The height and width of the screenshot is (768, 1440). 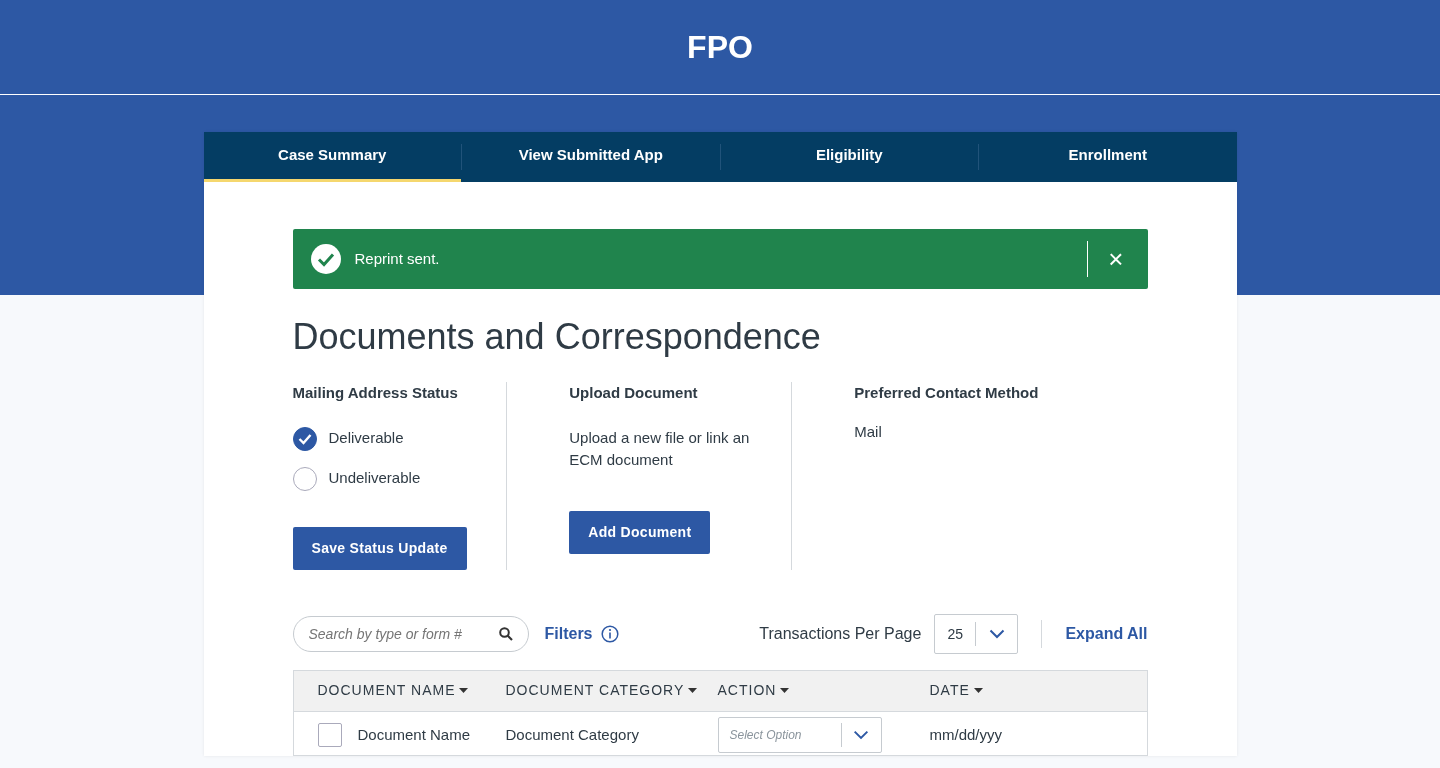 I want to click on per-page-select: 25, so click(x=976, y=633).